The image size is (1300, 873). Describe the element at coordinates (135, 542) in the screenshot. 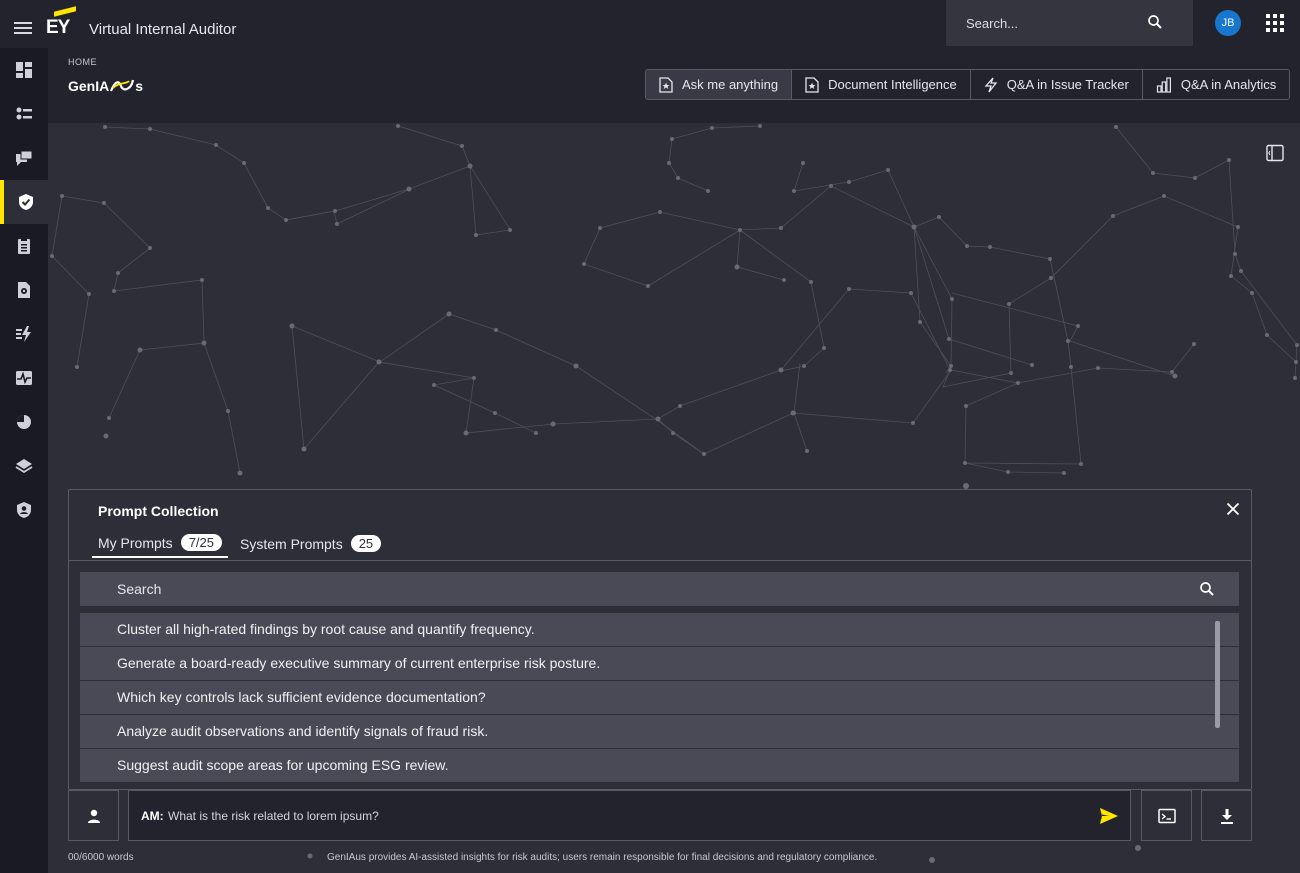

I see `tab-label: My Prompts` at that location.